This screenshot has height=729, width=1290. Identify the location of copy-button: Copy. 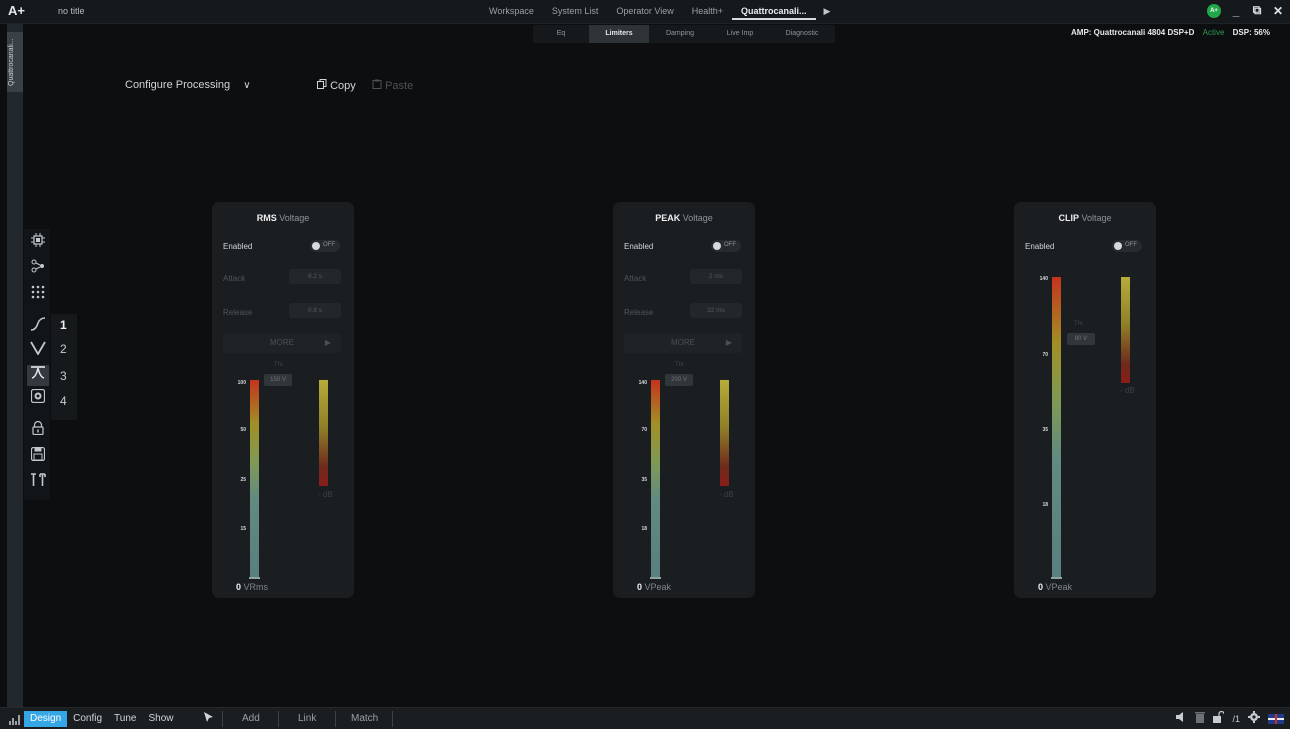
(336, 85).